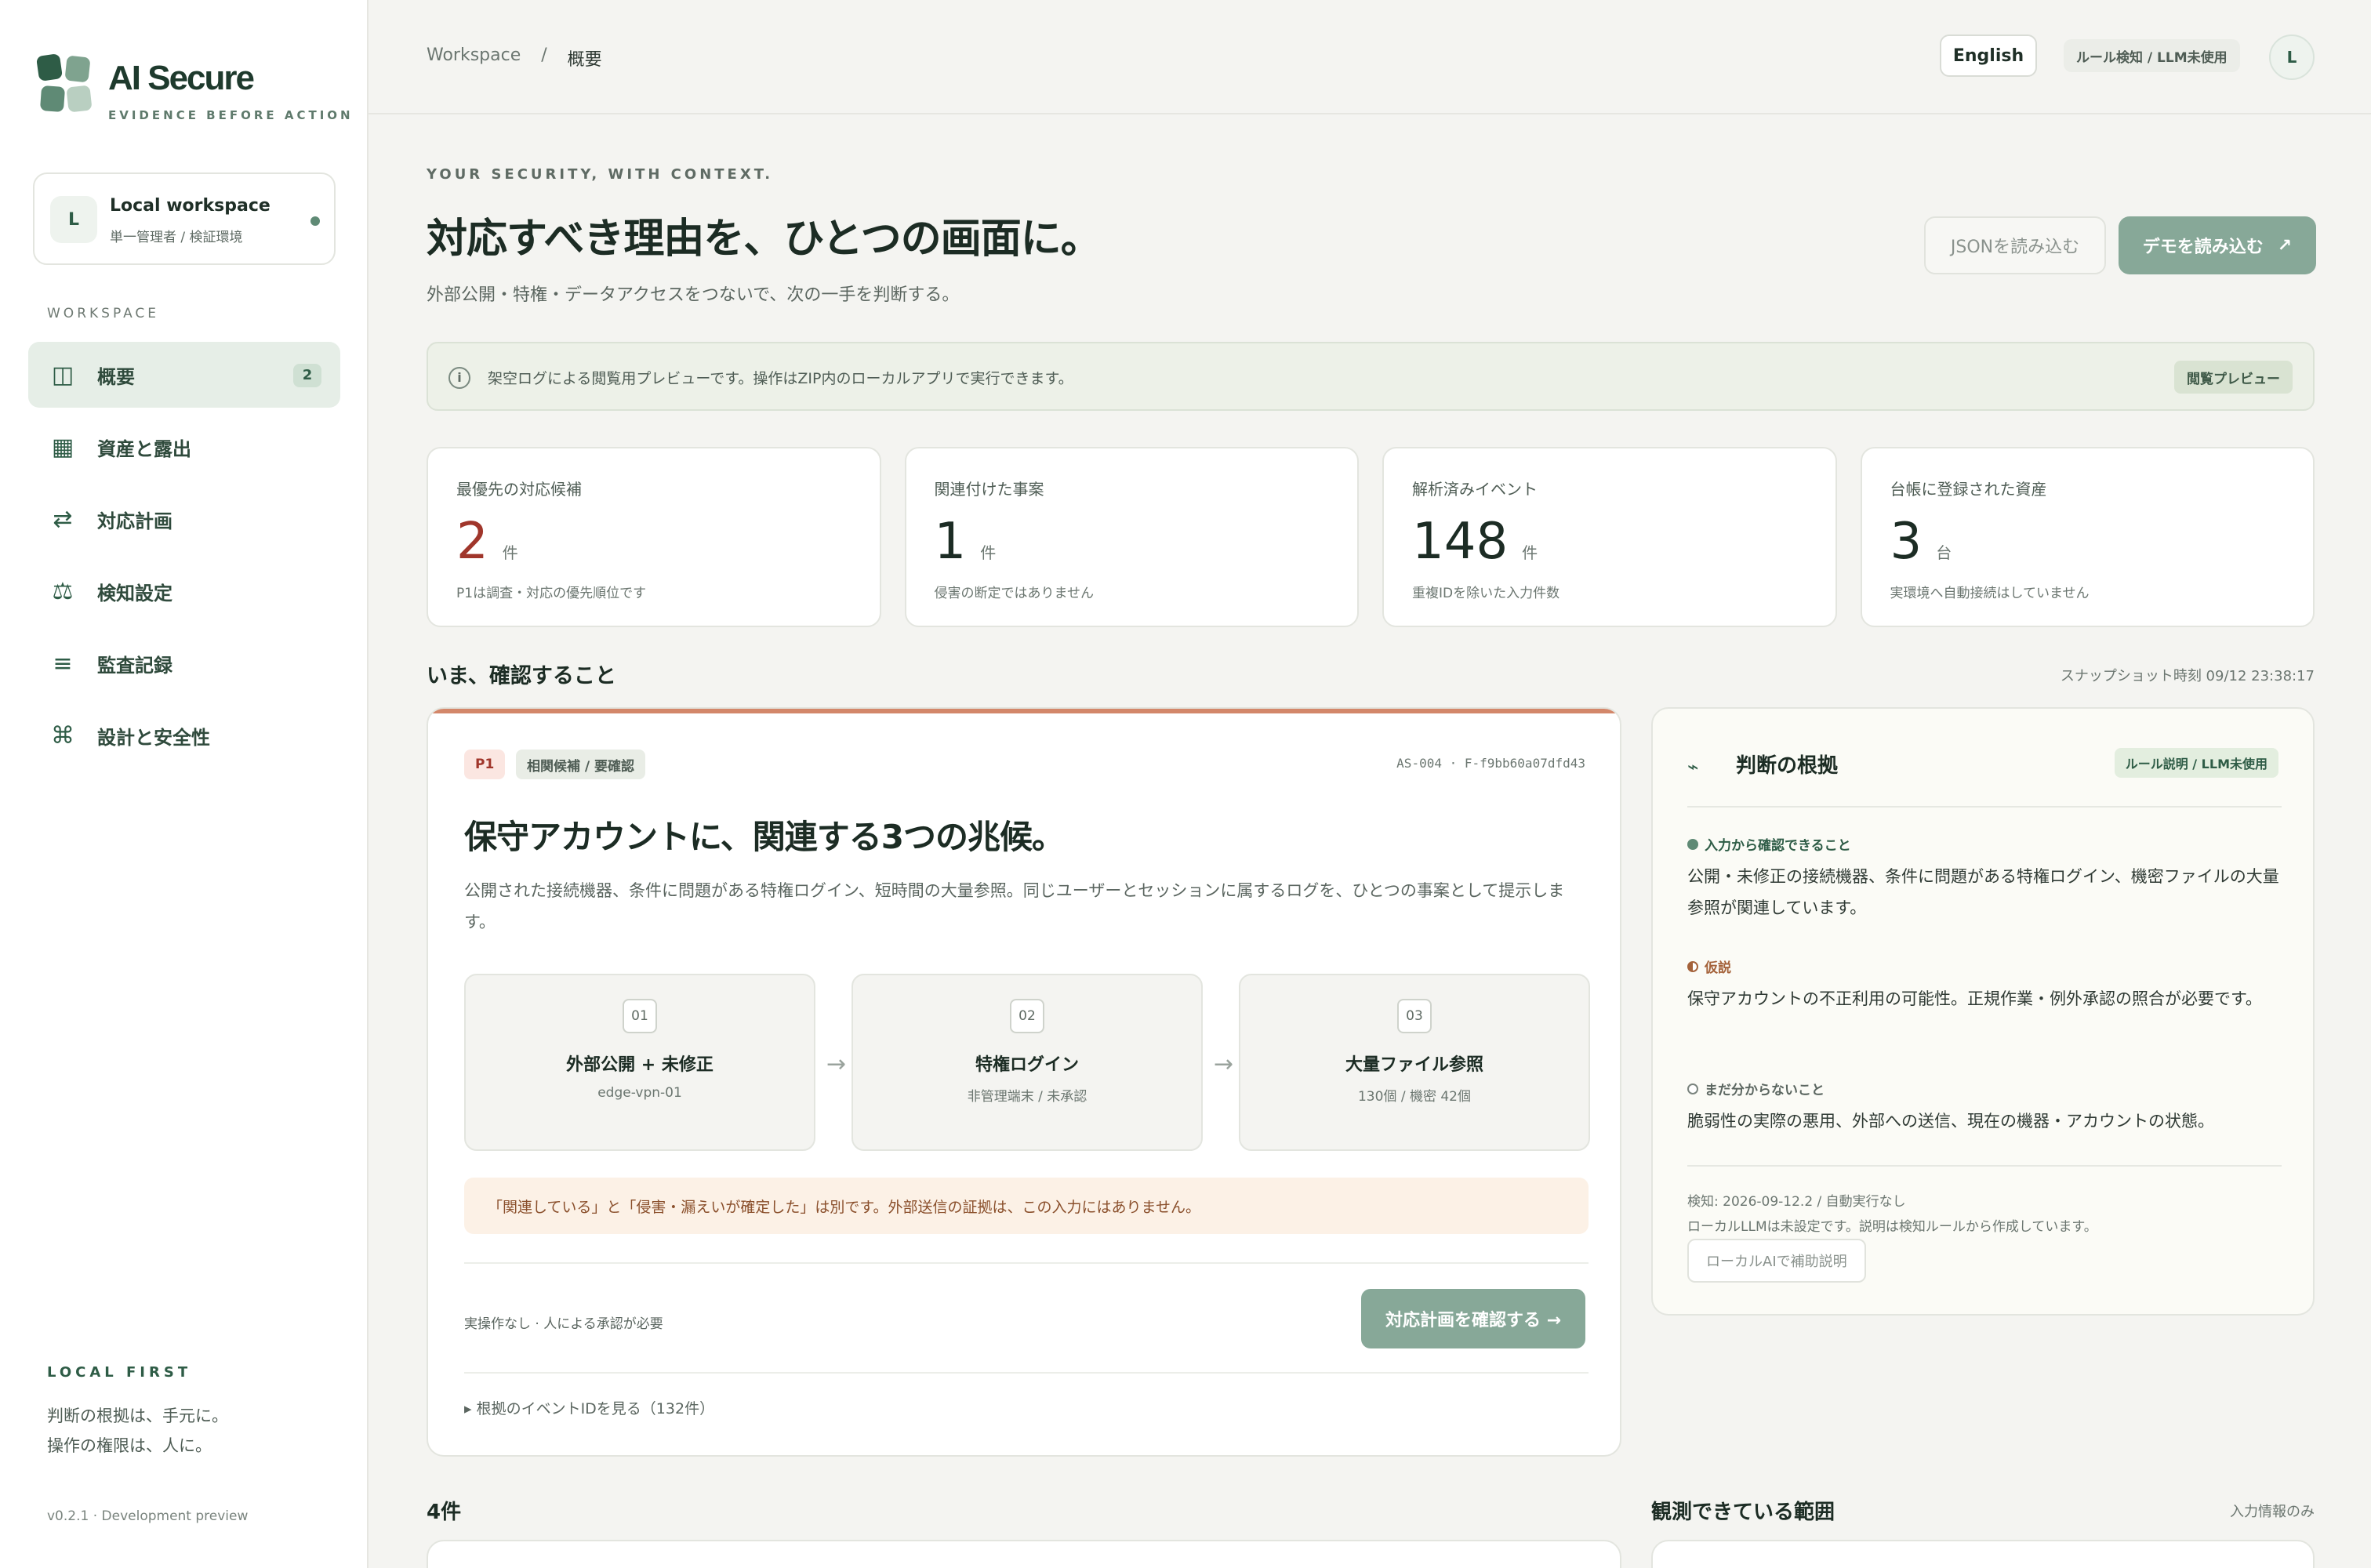 Image resolution: width=2371 pixels, height=1568 pixels. I want to click on breadcrumb-current: 概要, so click(584, 60).